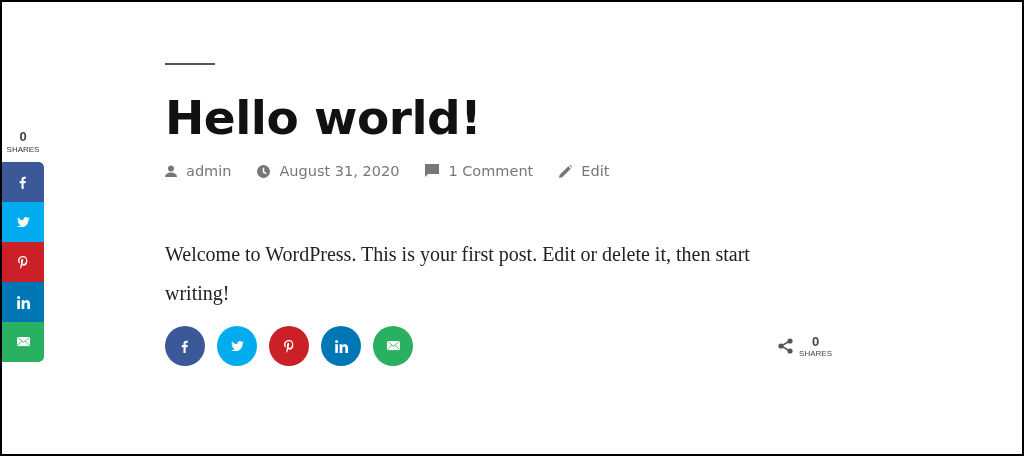 The height and width of the screenshot is (456, 1024). I want to click on comments-link: 1 Comment, so click(491, 171).